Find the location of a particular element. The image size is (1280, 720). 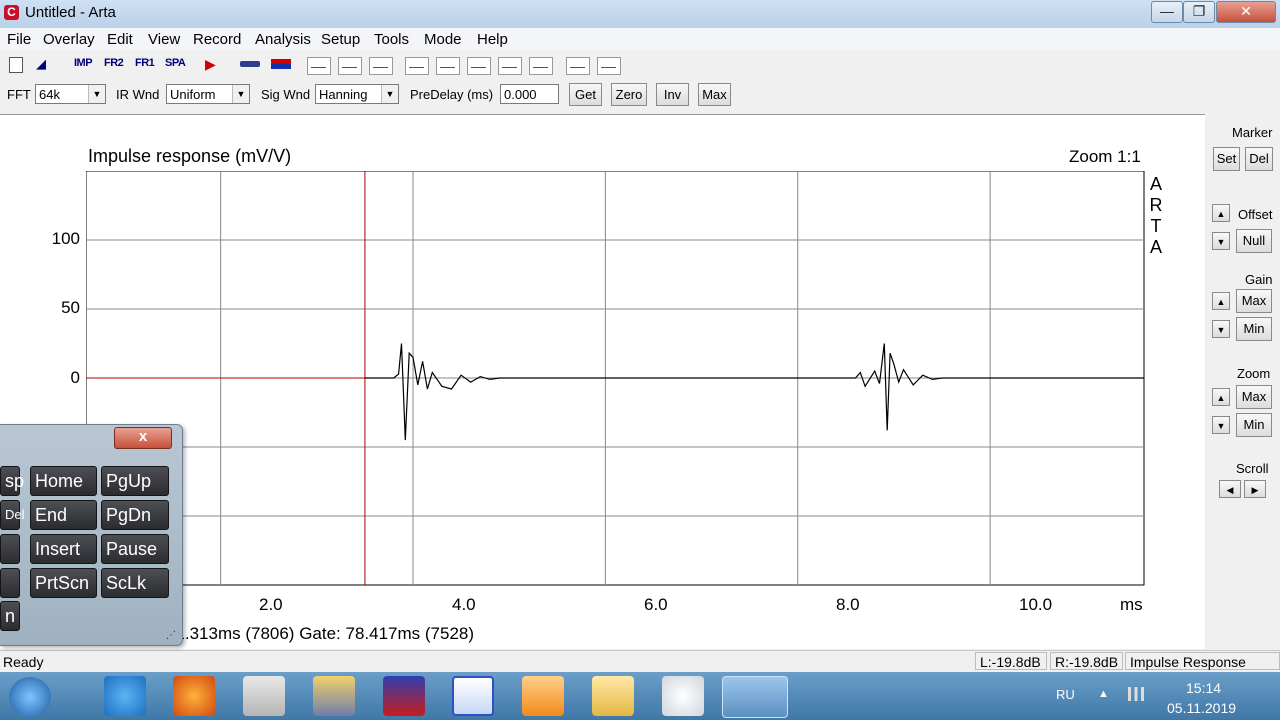

maximize-button: ❐ is located at coordinates (1199, 12).